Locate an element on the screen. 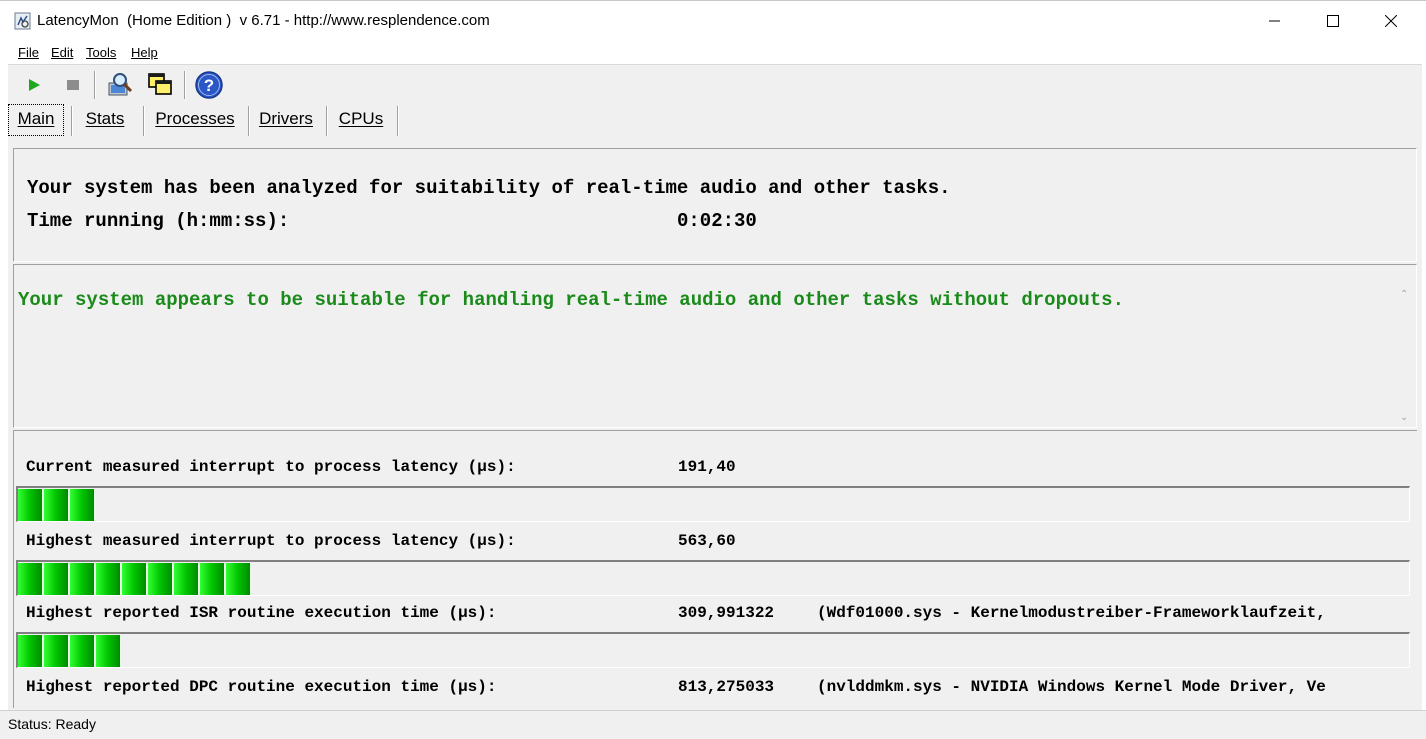  cascade-windows-icon is located at coordinates (160, 84).